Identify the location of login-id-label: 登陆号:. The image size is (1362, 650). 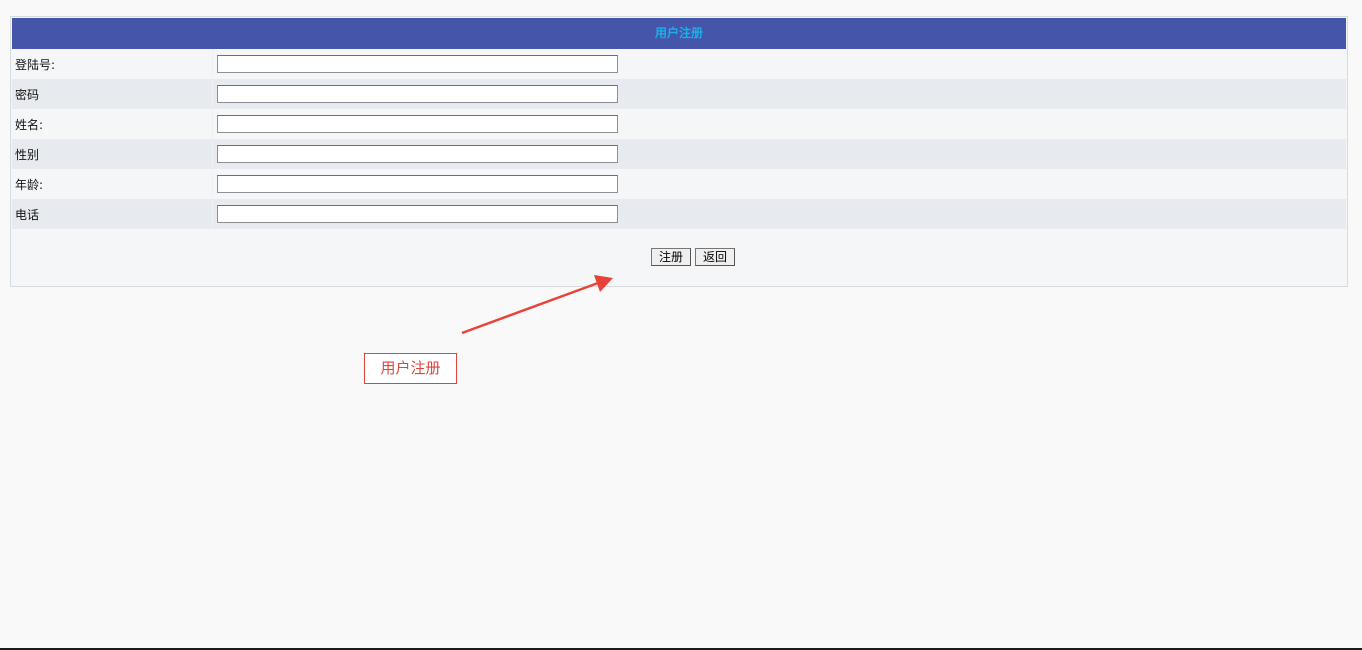
(35, 64).